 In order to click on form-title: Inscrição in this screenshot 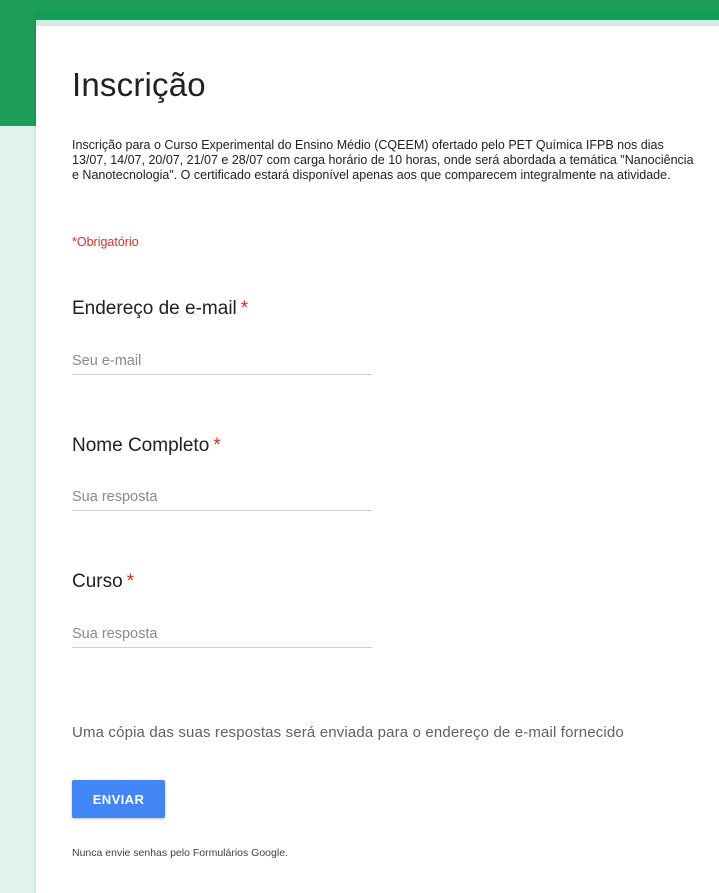, I will do `click(139, 84)`.